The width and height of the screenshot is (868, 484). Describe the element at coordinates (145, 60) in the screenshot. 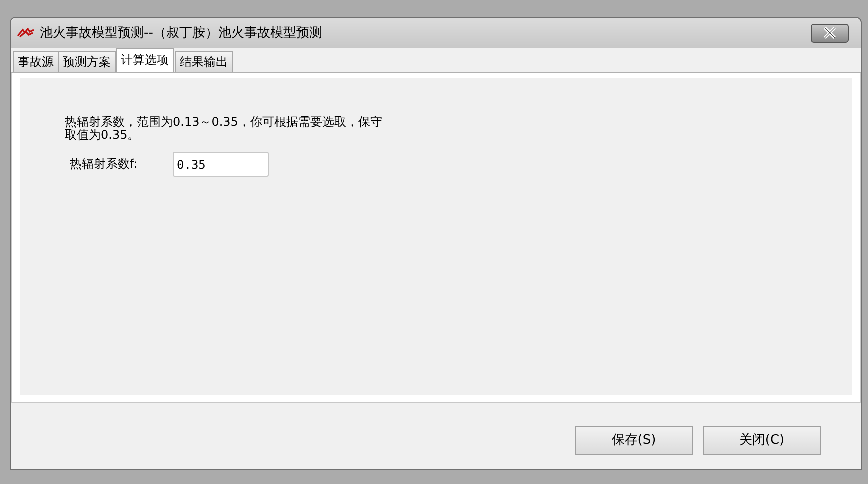

I see `tab: 计算选项` at that location.